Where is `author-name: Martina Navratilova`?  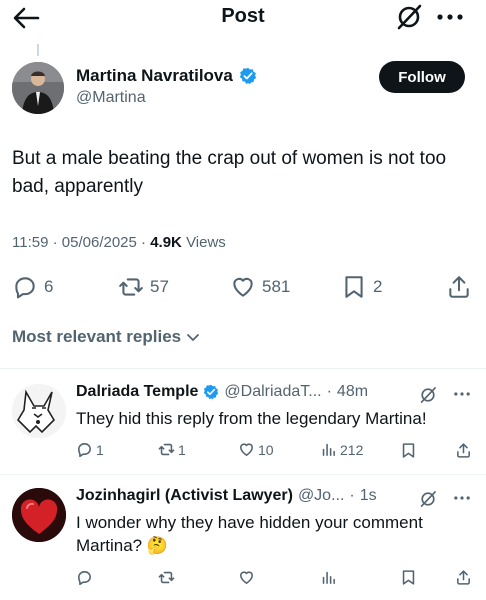
author-name: Martina Navratilova is located at coordinates (166, 76).